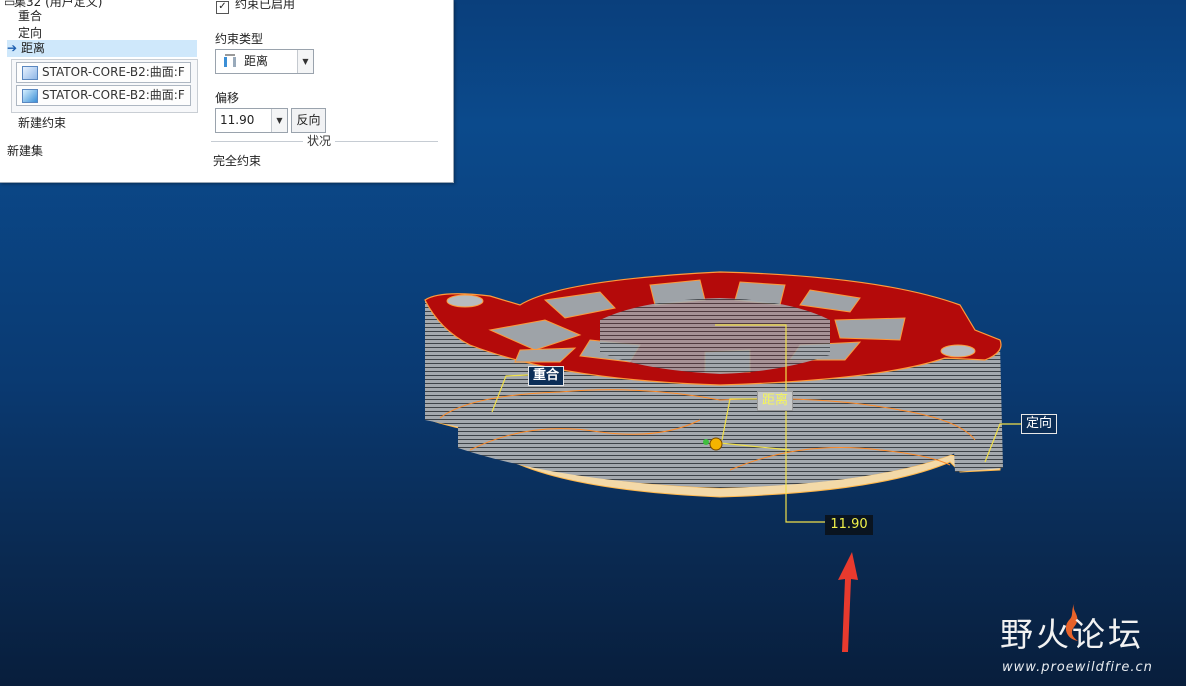 The height and width of the screenshot is (686, 1186). What do you see at coordinates (237, 120) in the screenshot?
I see `offset-value: 11.90` at bounding box center [237, 120].